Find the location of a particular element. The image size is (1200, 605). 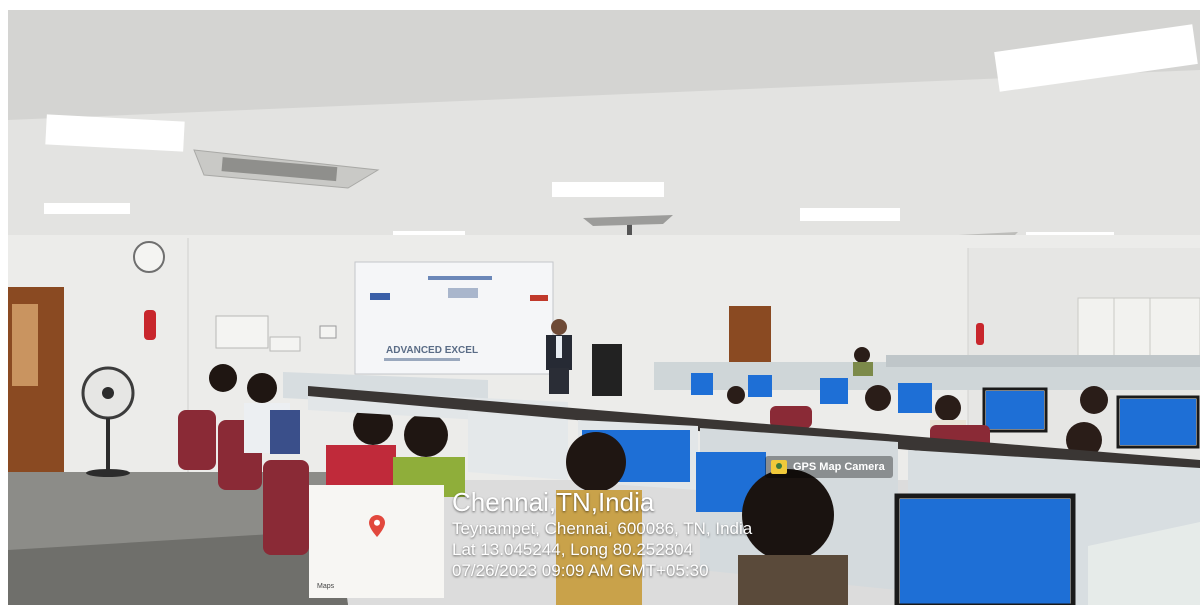

gps-camera-app-icon is located at coordinates (779, 467).